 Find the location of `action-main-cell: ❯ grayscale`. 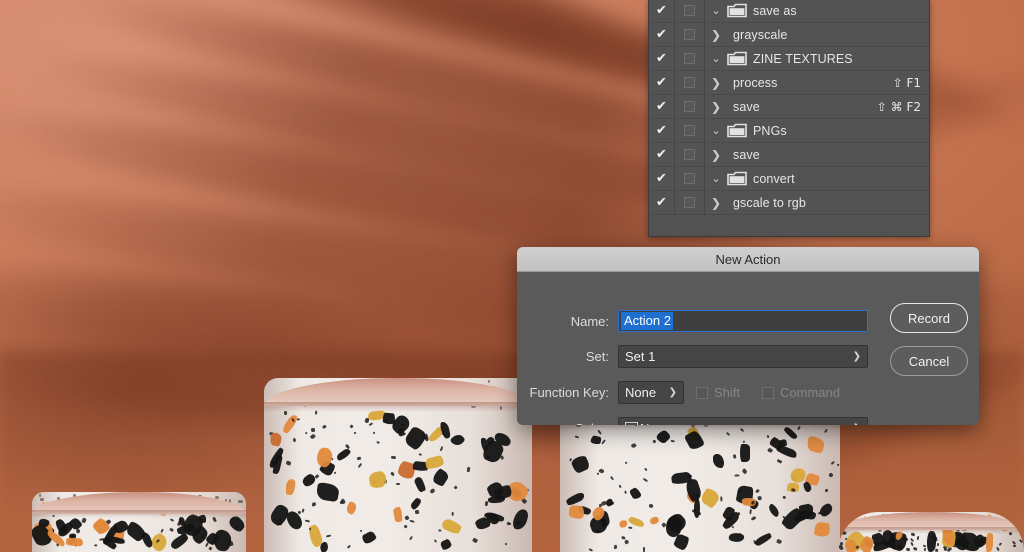

action-main-cell: ❯ grayscale is located at coordinates (817, 35).